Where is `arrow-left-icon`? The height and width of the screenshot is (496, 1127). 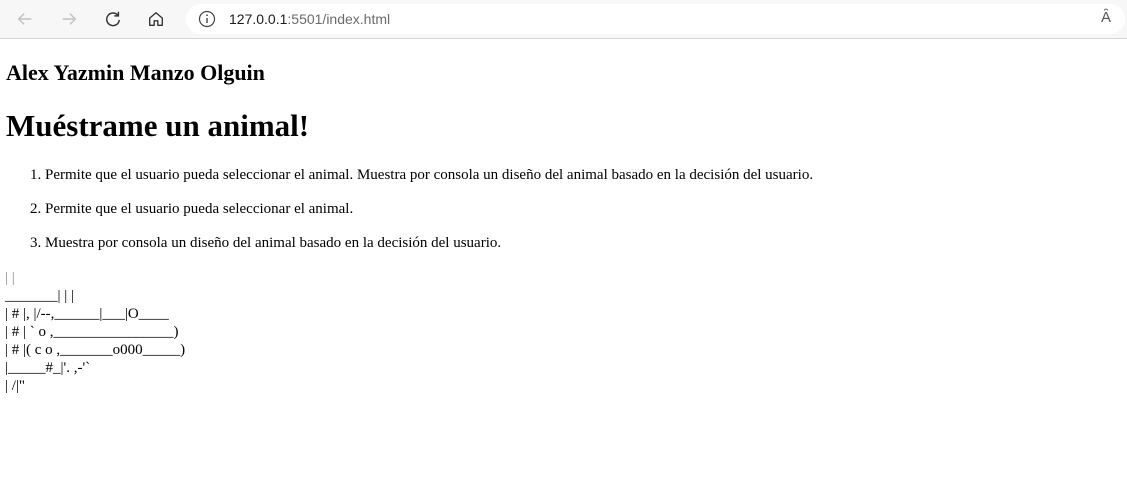 arrow-left-icon is located at coordinates (24, 19).